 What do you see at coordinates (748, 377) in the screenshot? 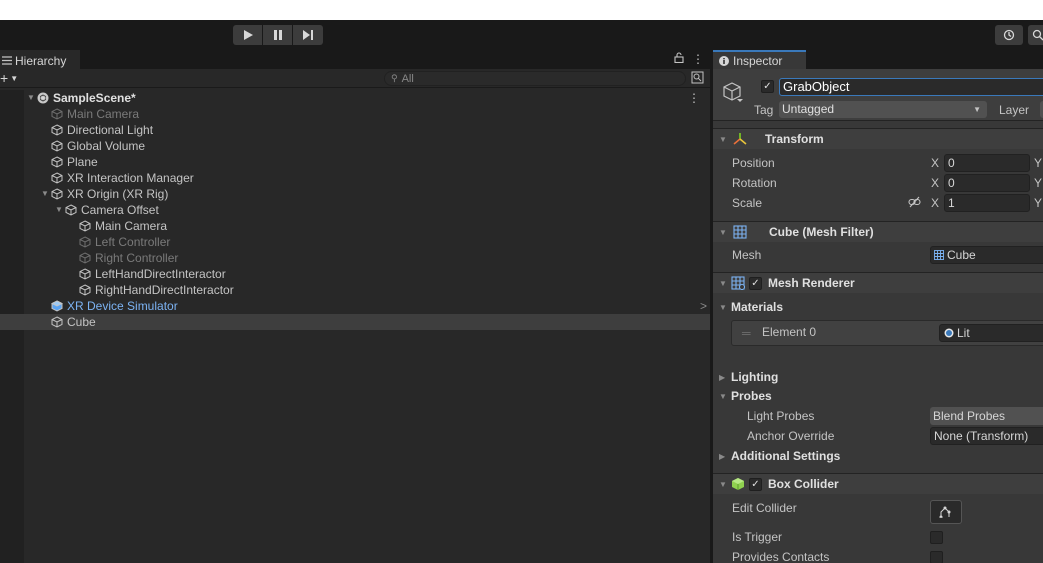
I see `lighting-foldout: ▶ Lighting` at bounding box center [748, 377].